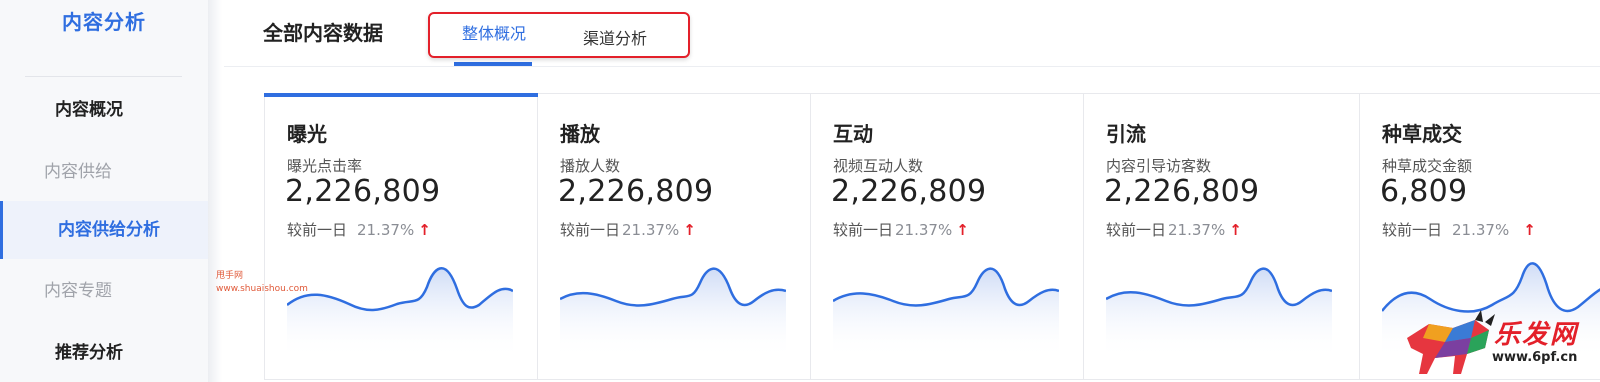 This screenshot has width=1600, height=382. What do you see at coordinates (325, 166) in the screenshot?
I see `card-metric-label: 曝光点击率` at bounding box center [325, 166].